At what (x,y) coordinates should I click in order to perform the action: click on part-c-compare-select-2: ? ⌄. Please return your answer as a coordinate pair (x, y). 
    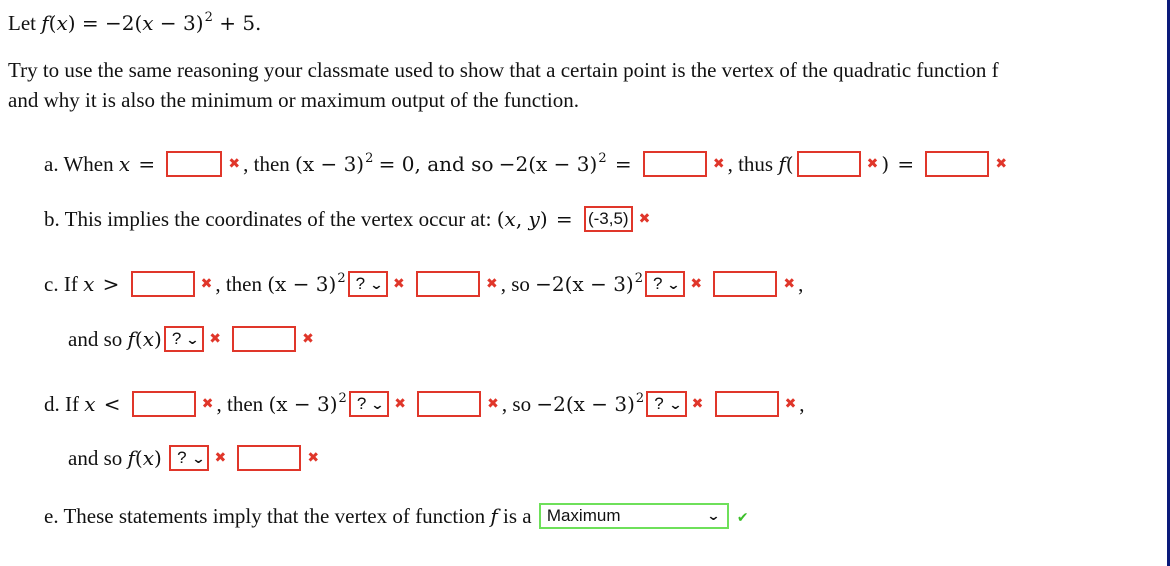
    Looking at the image, I should click on (665, 284).